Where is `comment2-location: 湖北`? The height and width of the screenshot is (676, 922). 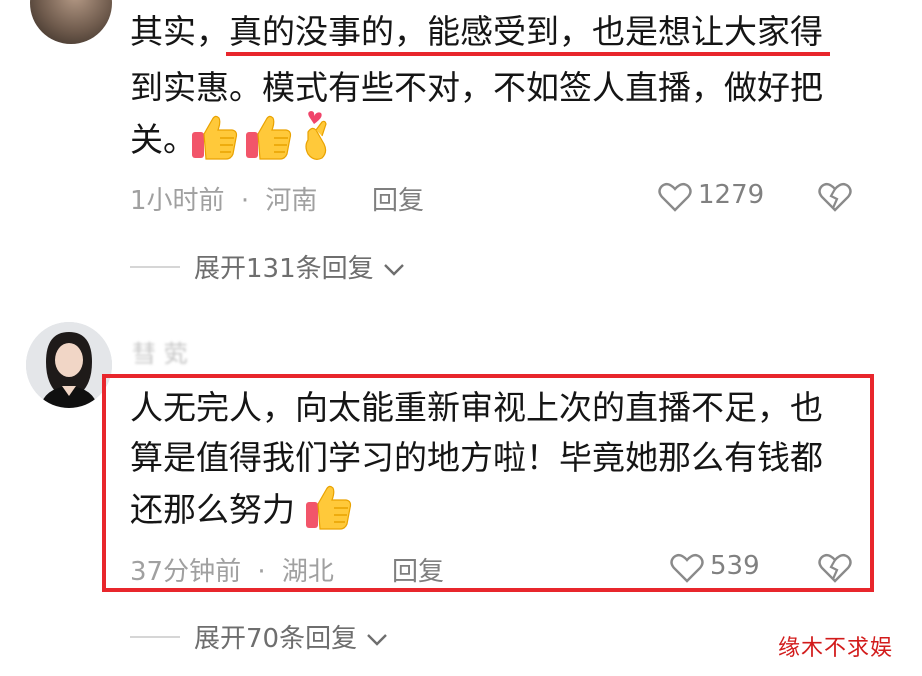
comment2-location: 湖北 is located at coordinates (307, 572).